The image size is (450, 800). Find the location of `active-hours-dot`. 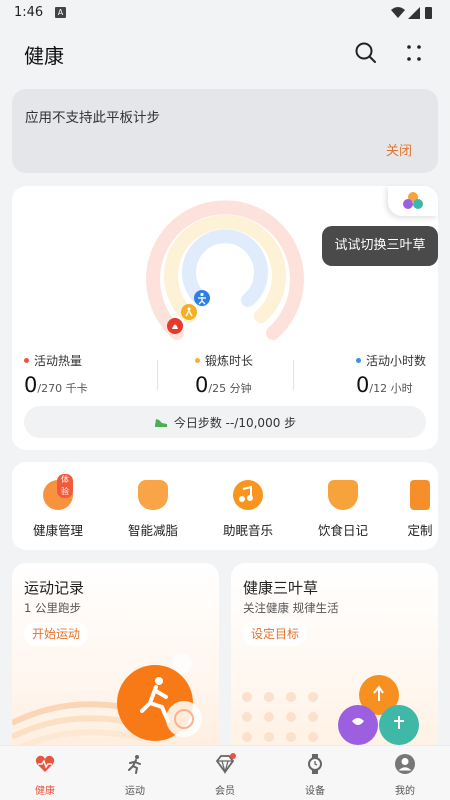

active-hours-dot is located at coordinates (358, 360).